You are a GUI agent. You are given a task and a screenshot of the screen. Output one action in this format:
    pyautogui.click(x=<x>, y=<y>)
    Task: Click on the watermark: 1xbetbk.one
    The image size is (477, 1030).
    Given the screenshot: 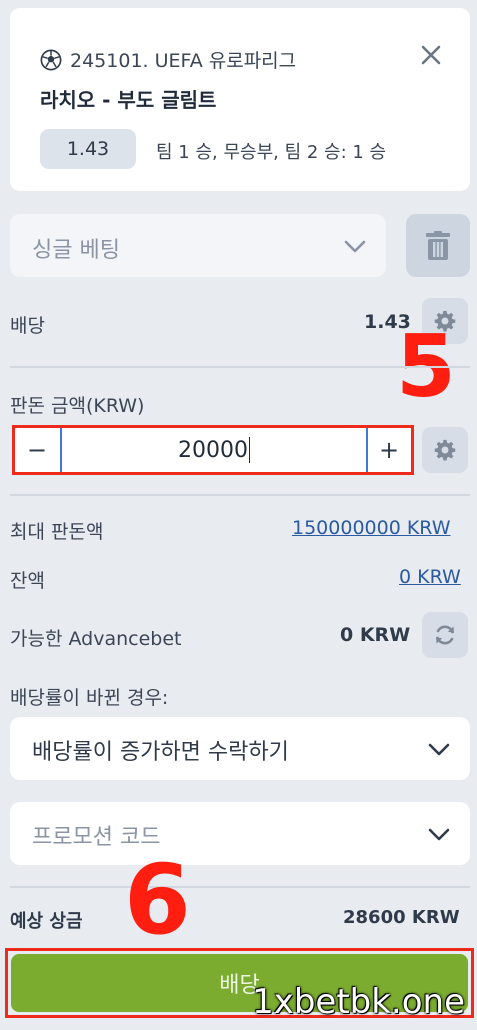 What is the action you would take?
    pyautogui.click(x=358, y=1002)
    